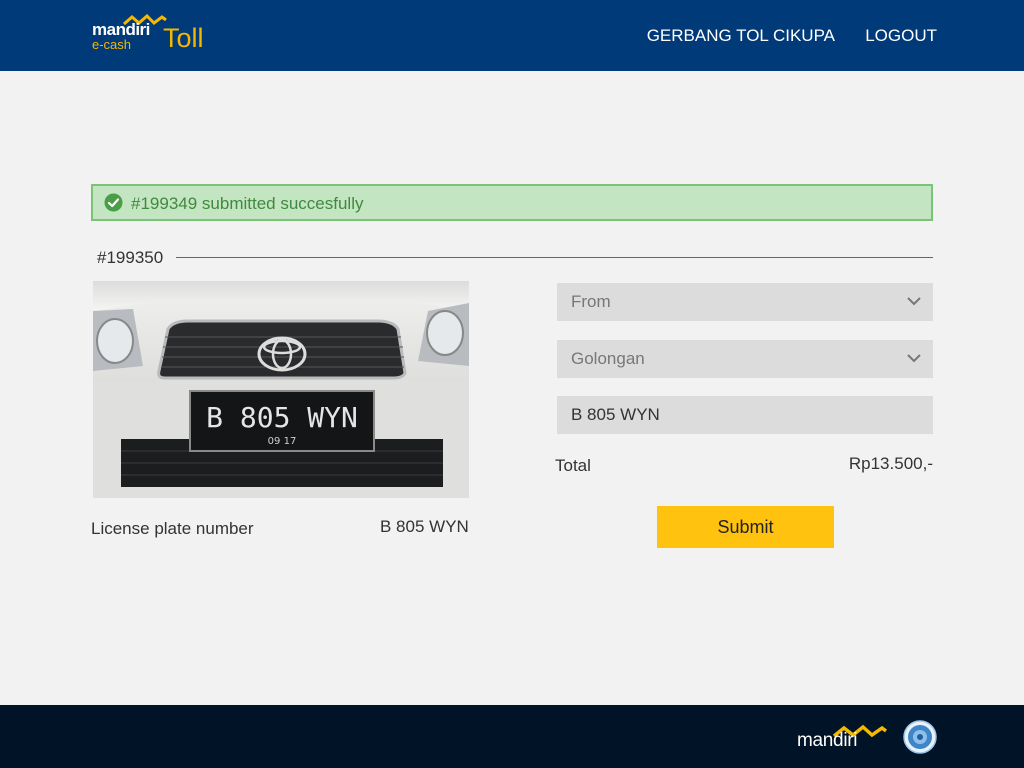 This screenshot has width=1024, height=768. What do you see at coordinates (827, 740) in the screenshot?
I see `footer-mandiri-logo: mandiri` at bounding box center [827, 740].